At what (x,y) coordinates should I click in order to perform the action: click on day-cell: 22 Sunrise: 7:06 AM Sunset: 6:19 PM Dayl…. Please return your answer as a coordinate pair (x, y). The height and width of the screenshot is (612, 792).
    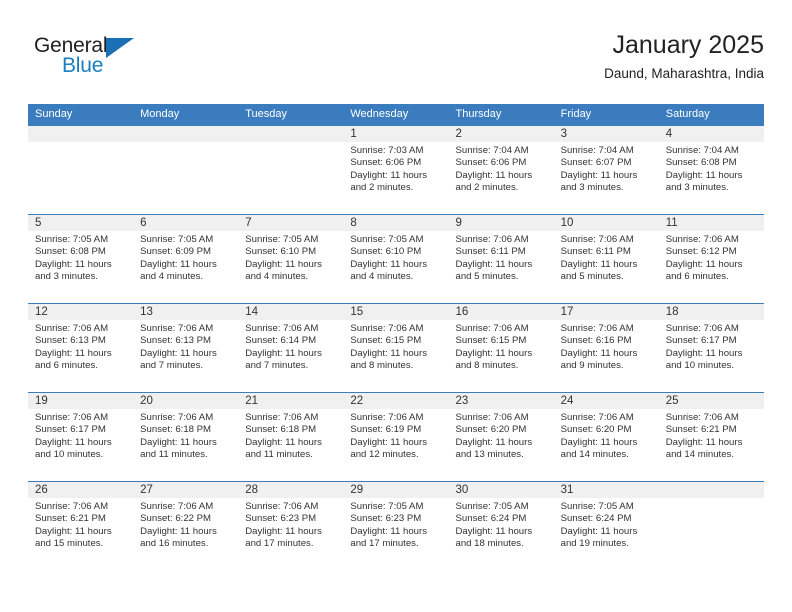
    Looking at the image, I should click on (395, 437).